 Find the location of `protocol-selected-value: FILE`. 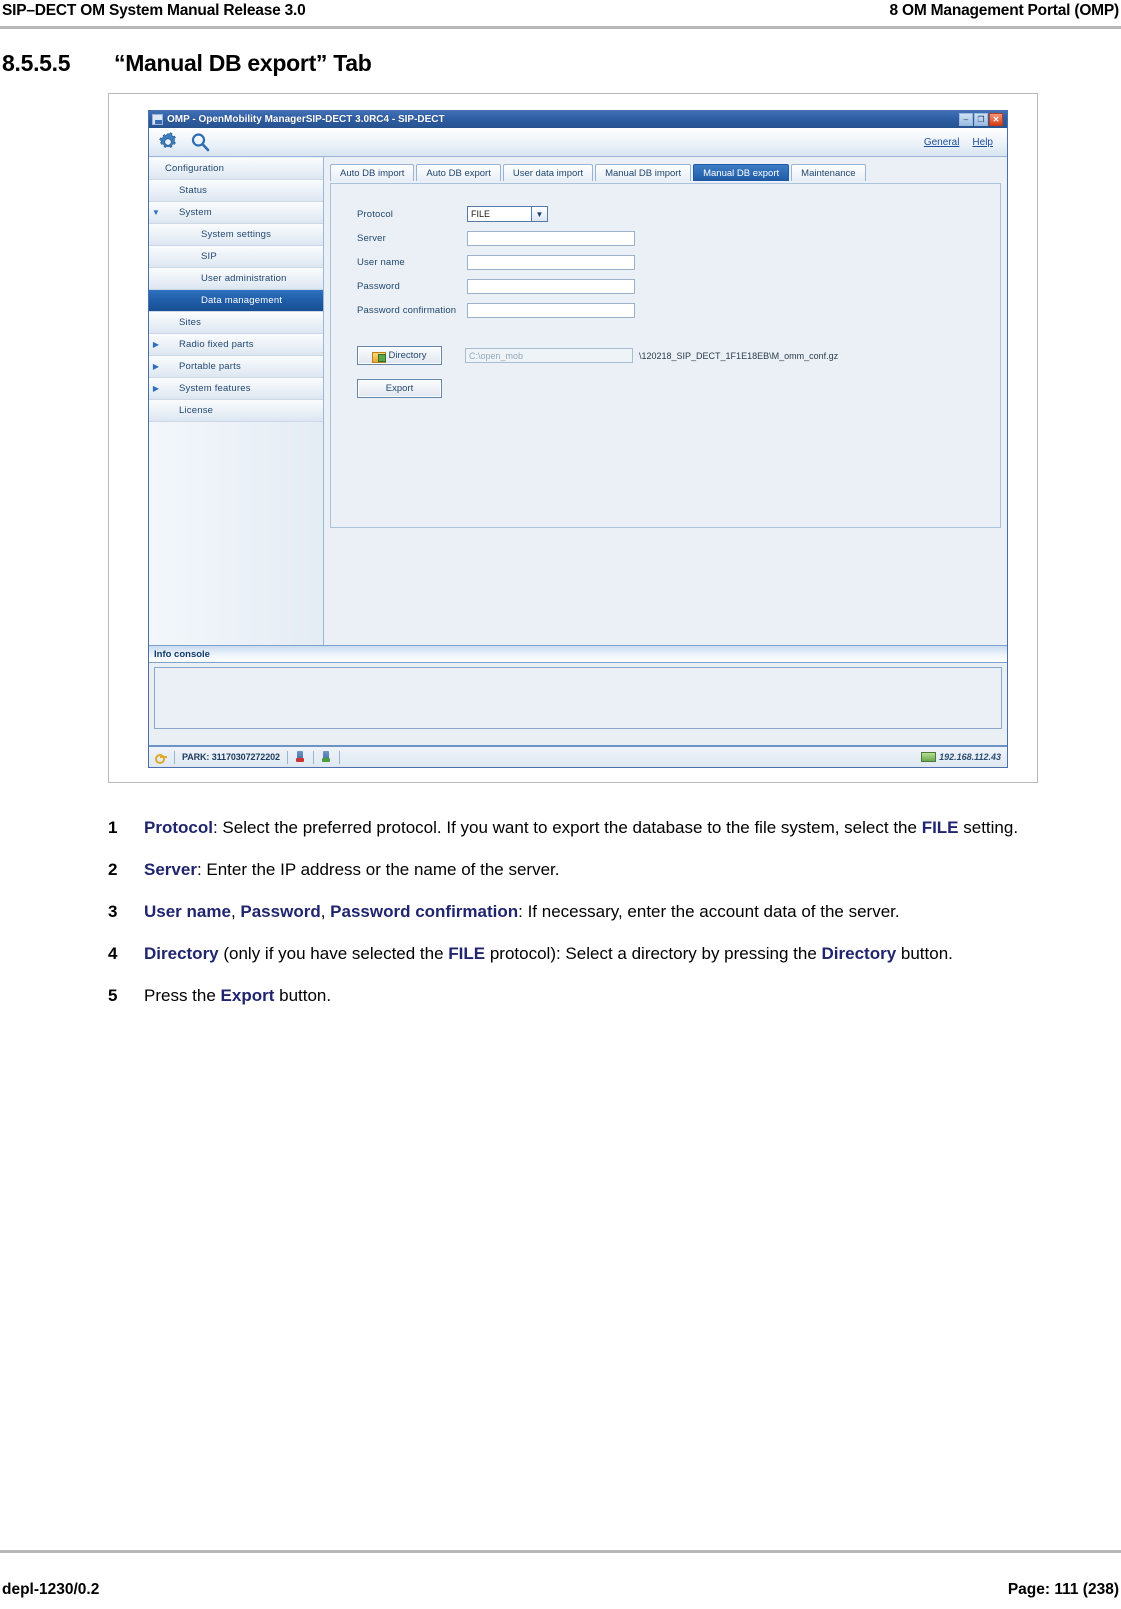

protocol-selected-value: FILE is located at coordinates (499, 214).